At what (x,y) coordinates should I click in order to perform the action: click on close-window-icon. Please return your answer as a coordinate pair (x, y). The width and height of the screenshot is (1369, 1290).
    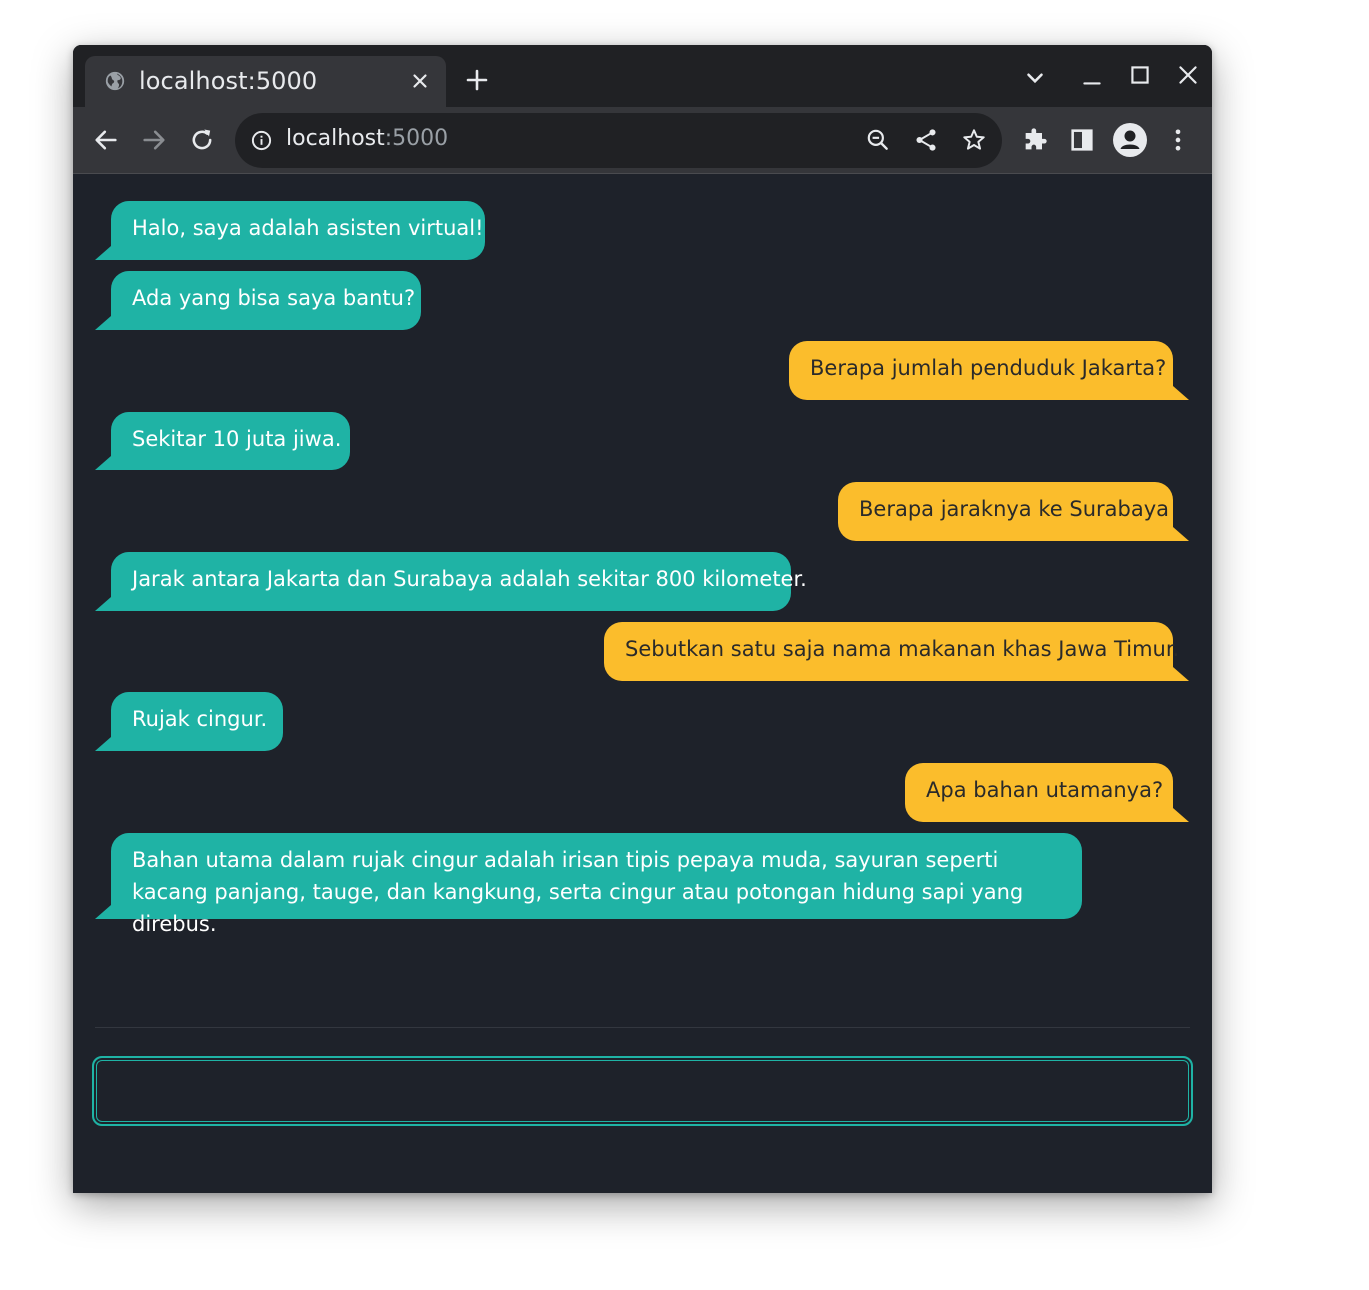
    Looking at the image, I should click on (1188, 75).